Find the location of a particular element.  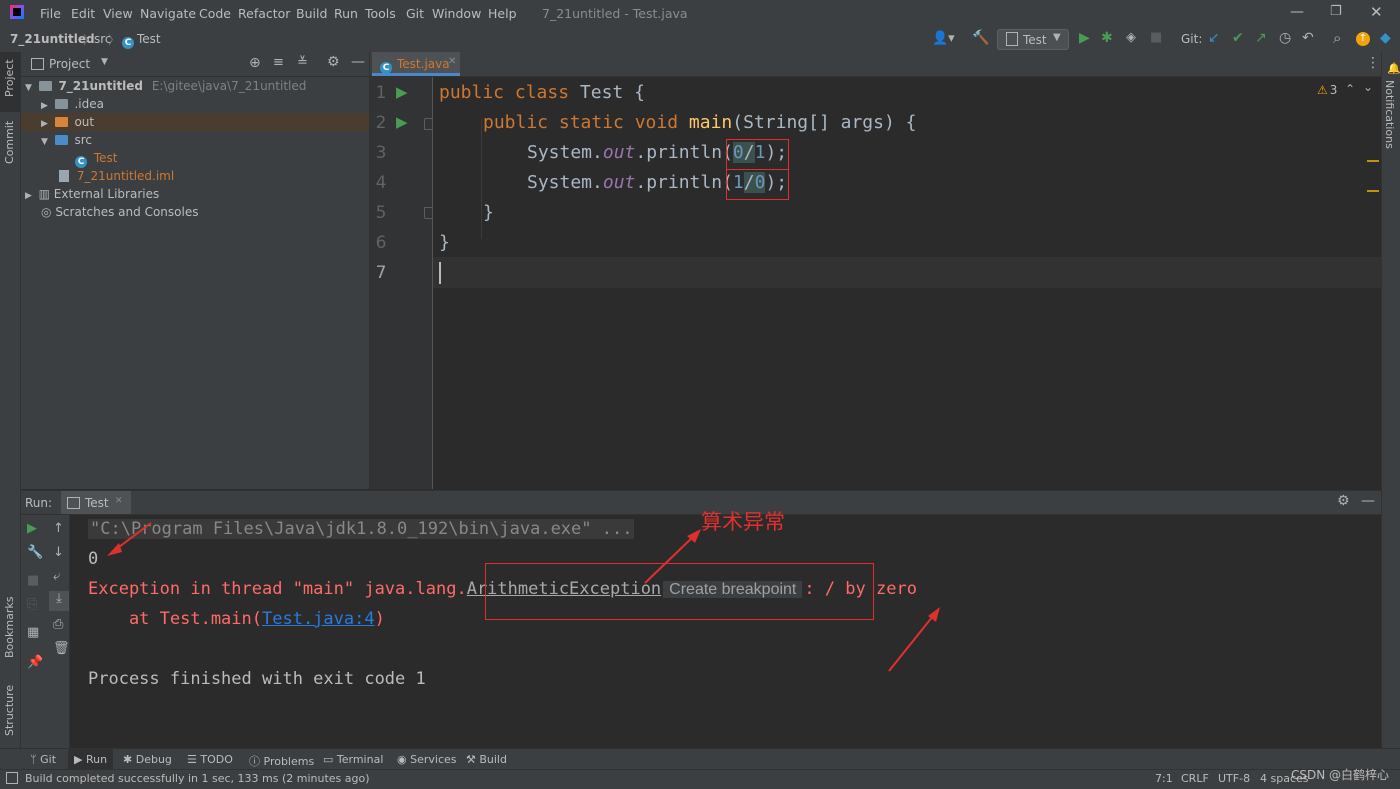

chevron-right-icon: ▶ is located at coordinates (46, 124).